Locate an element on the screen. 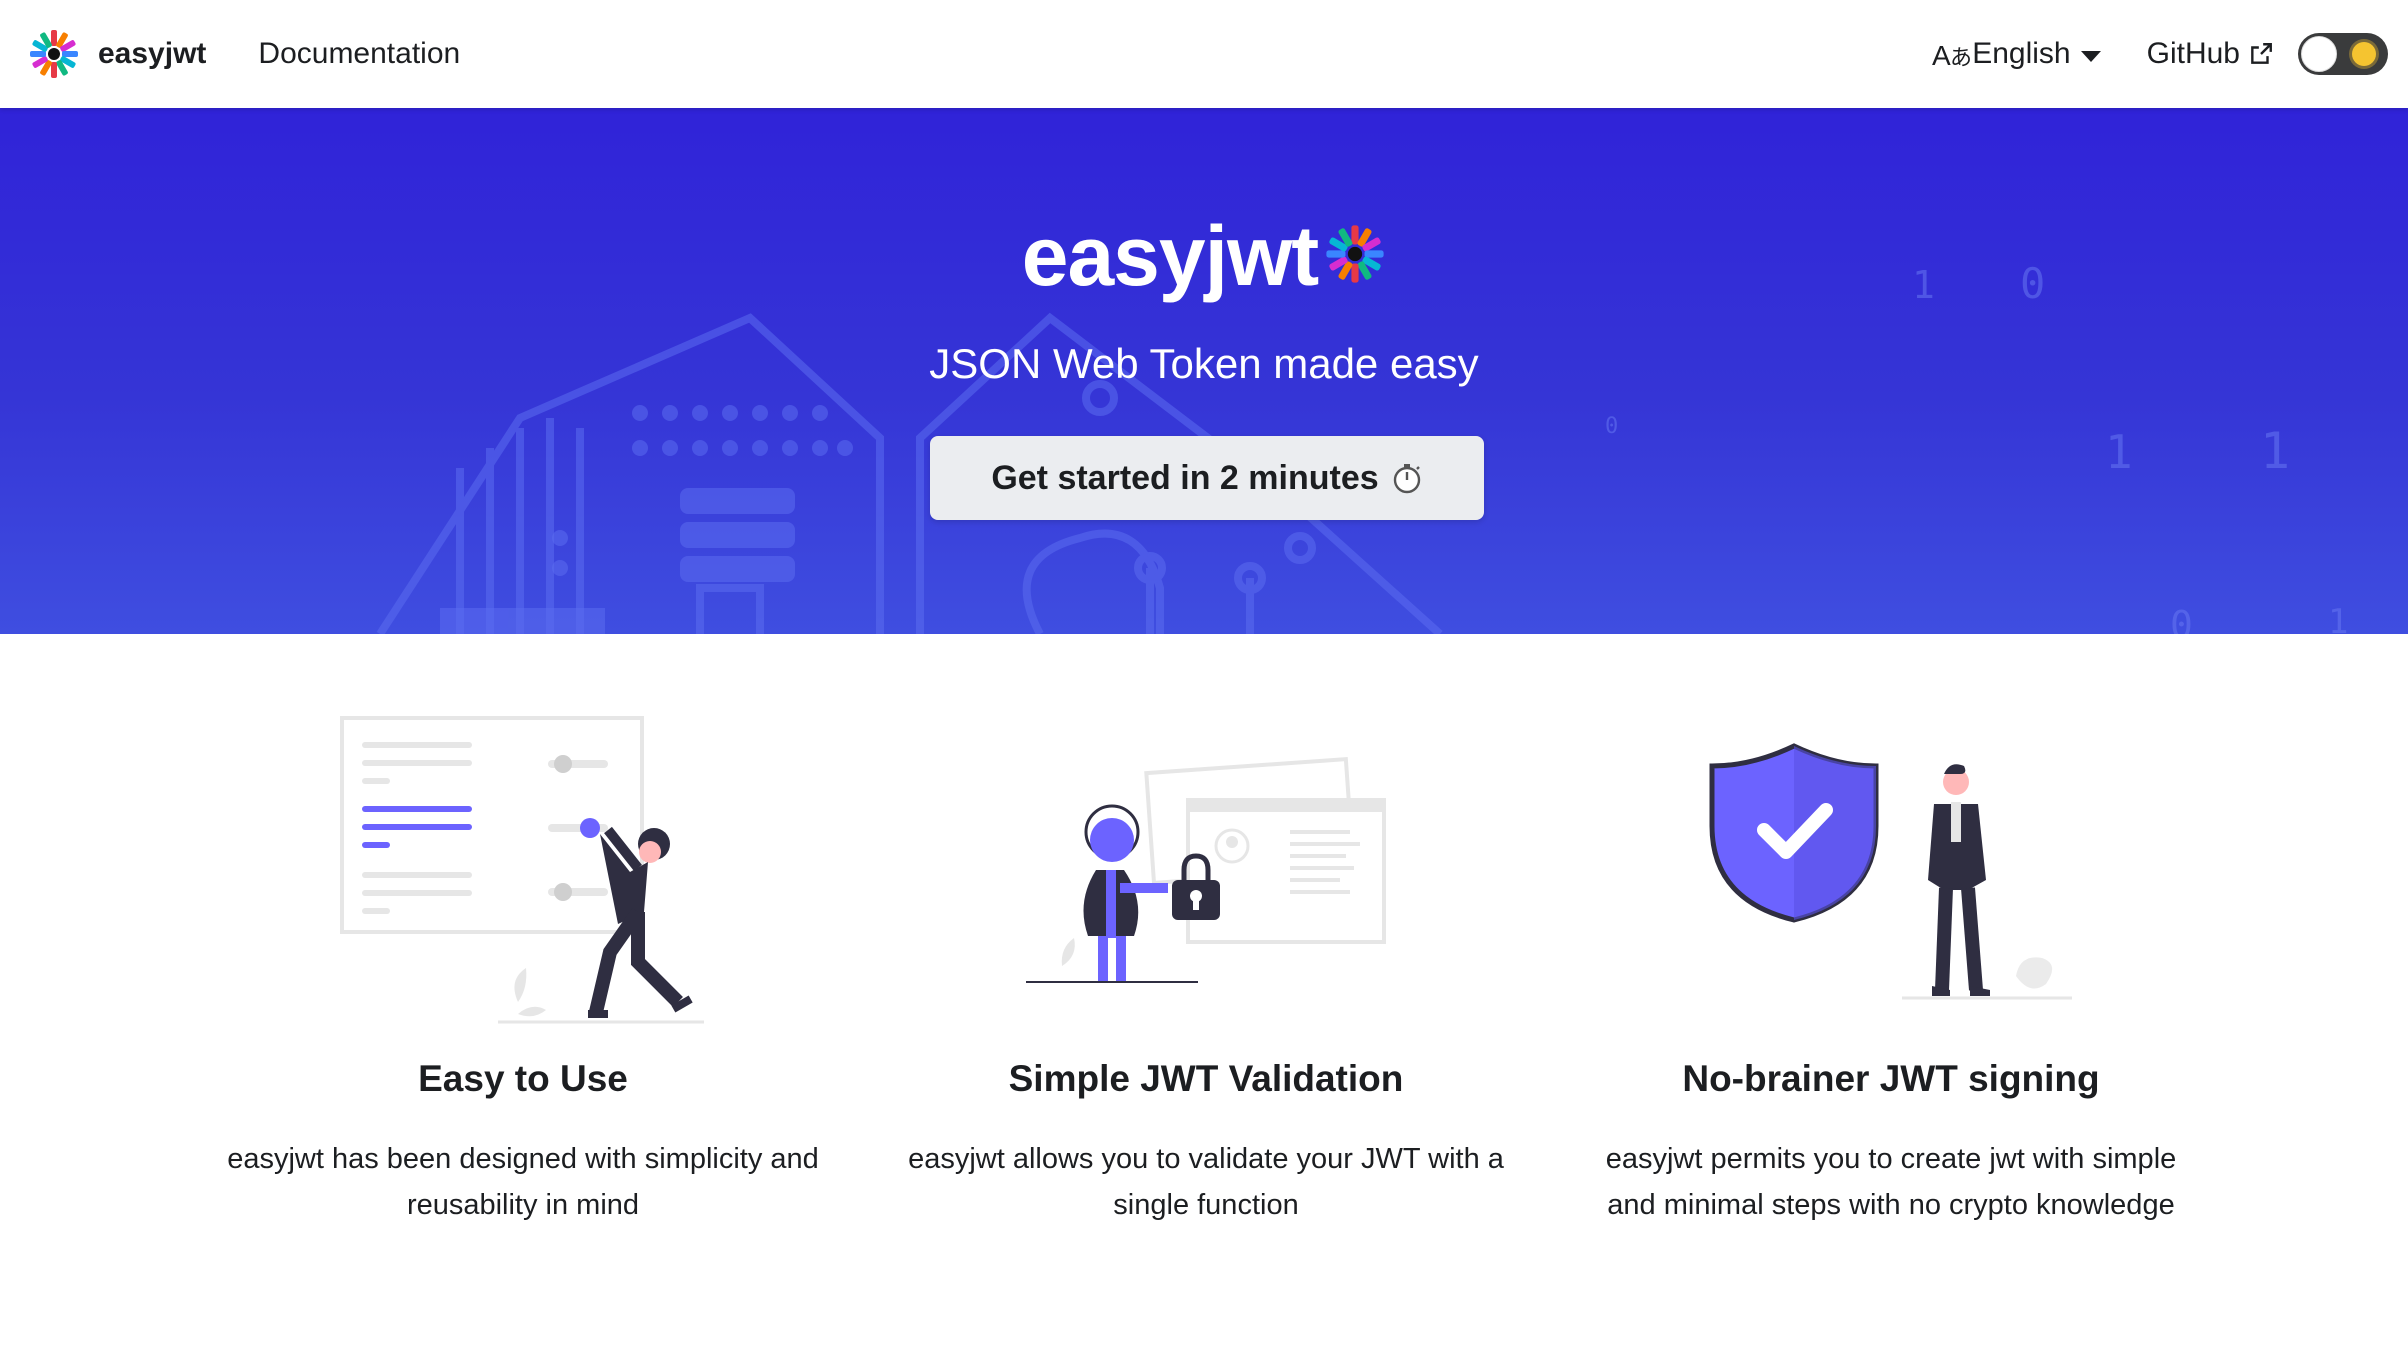 Image resolution: width=2408 pixels, height=1352 pixels. navbar-right: A あ English GitHub is located at coordinates (2160, 54).